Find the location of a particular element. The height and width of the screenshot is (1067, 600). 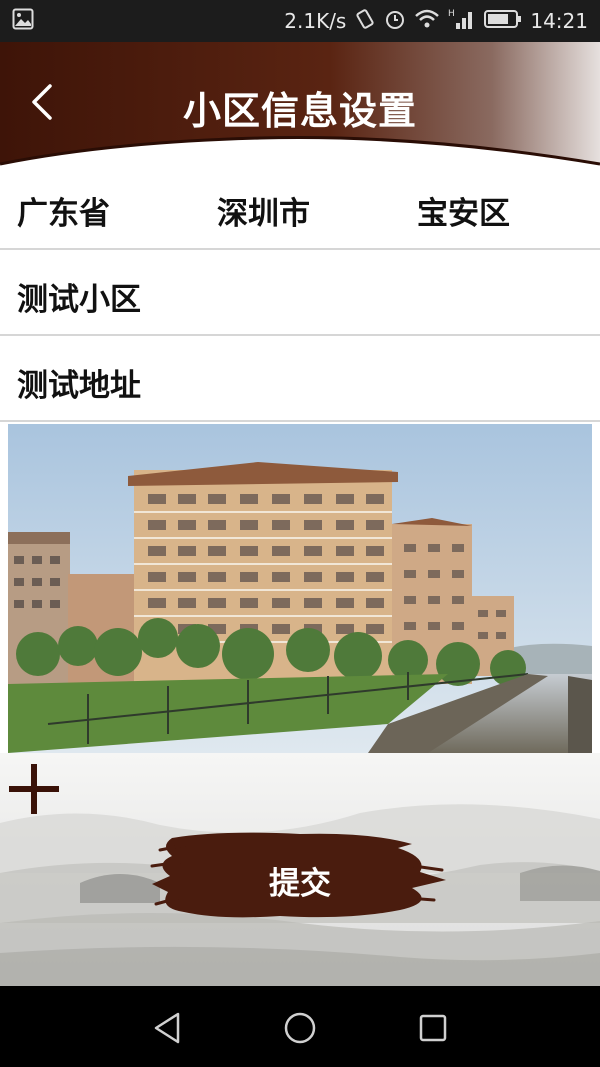

status-bar: 2.1K/s H 14:21 is located at coordinates (300, 21).